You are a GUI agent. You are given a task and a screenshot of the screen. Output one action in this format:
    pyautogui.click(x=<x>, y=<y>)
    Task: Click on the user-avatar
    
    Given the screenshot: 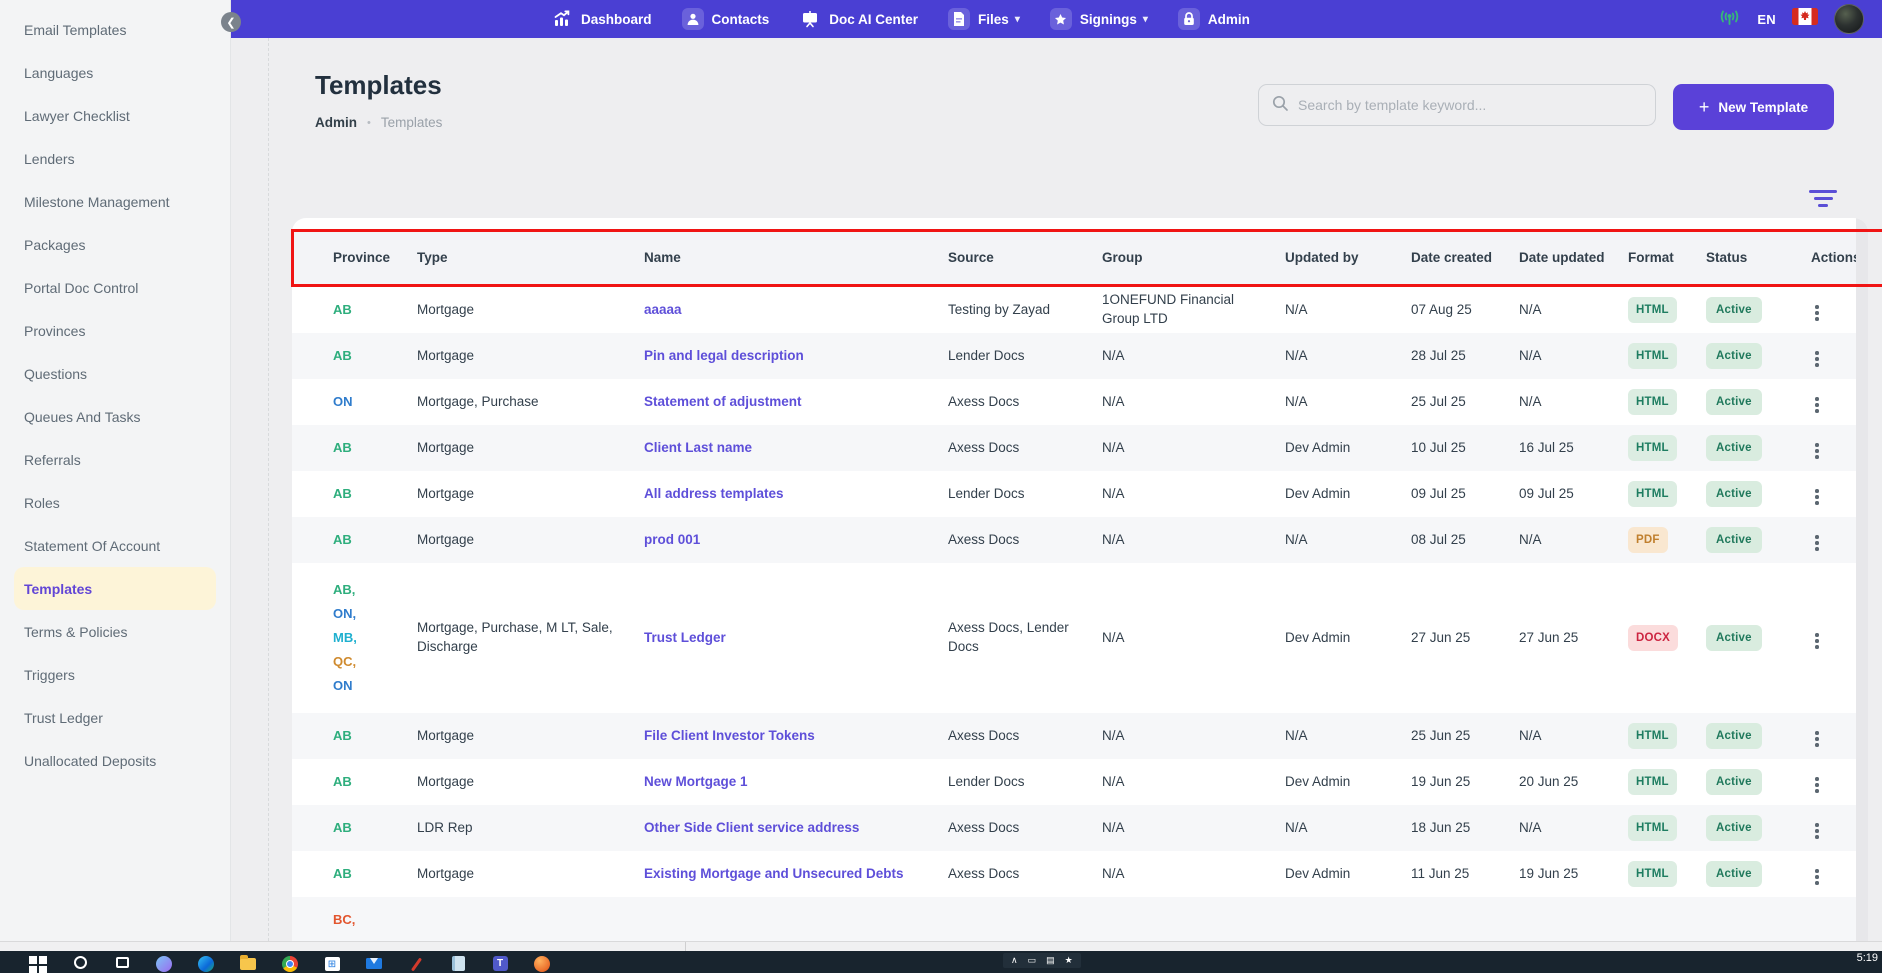 What is the action you would take?
    pyautogui.click(x=1849, y=19)
    